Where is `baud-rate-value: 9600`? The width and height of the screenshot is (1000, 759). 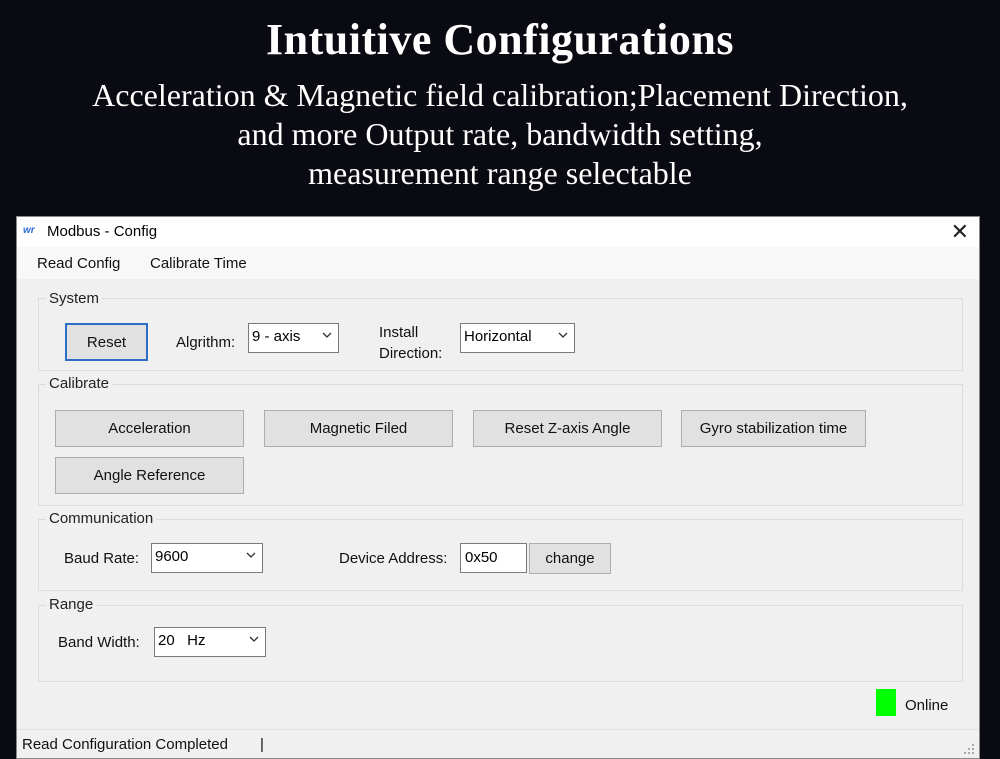
baud-rate-value: 9600 is located at coordinates (172, 556).